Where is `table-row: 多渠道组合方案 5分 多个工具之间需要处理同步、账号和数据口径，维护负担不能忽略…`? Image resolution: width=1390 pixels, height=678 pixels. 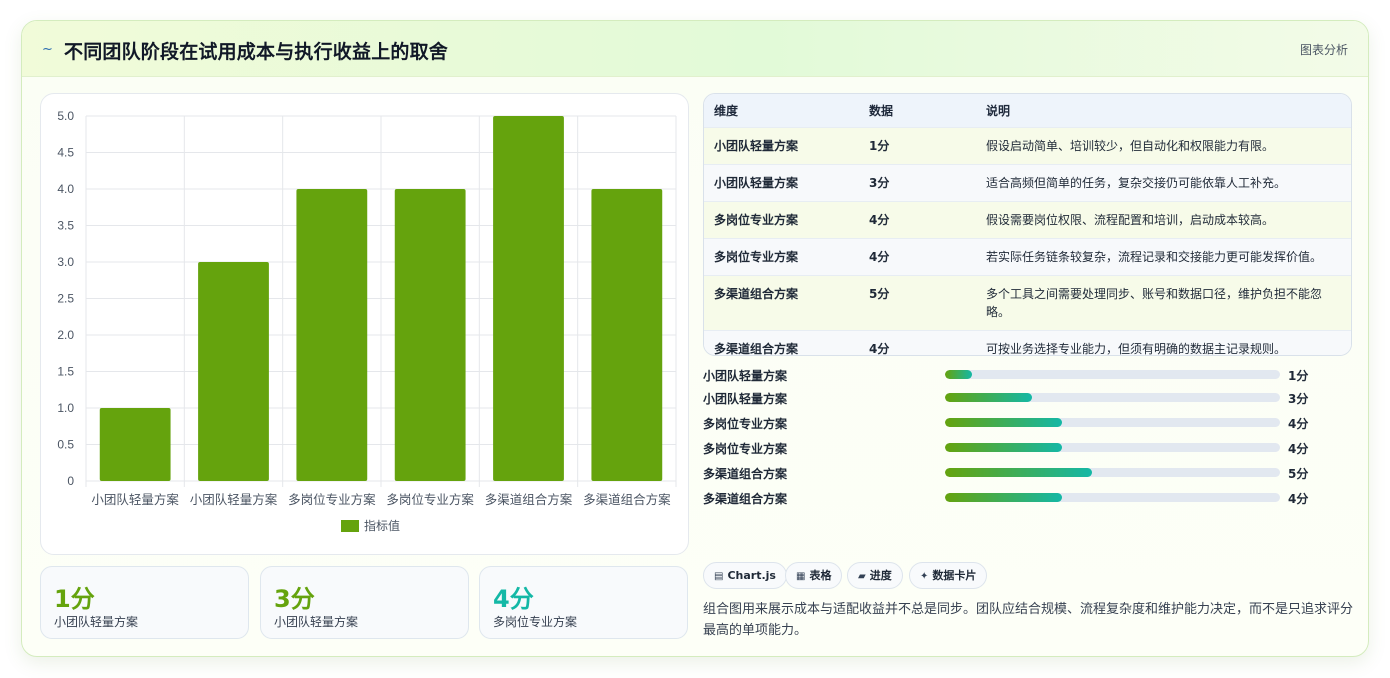 table-row: 多渠道组合方案 5分 多个工具之间需要处理同步、账号和数据口径，维护负担不能忽略… is located at coordinates (1027, 302).